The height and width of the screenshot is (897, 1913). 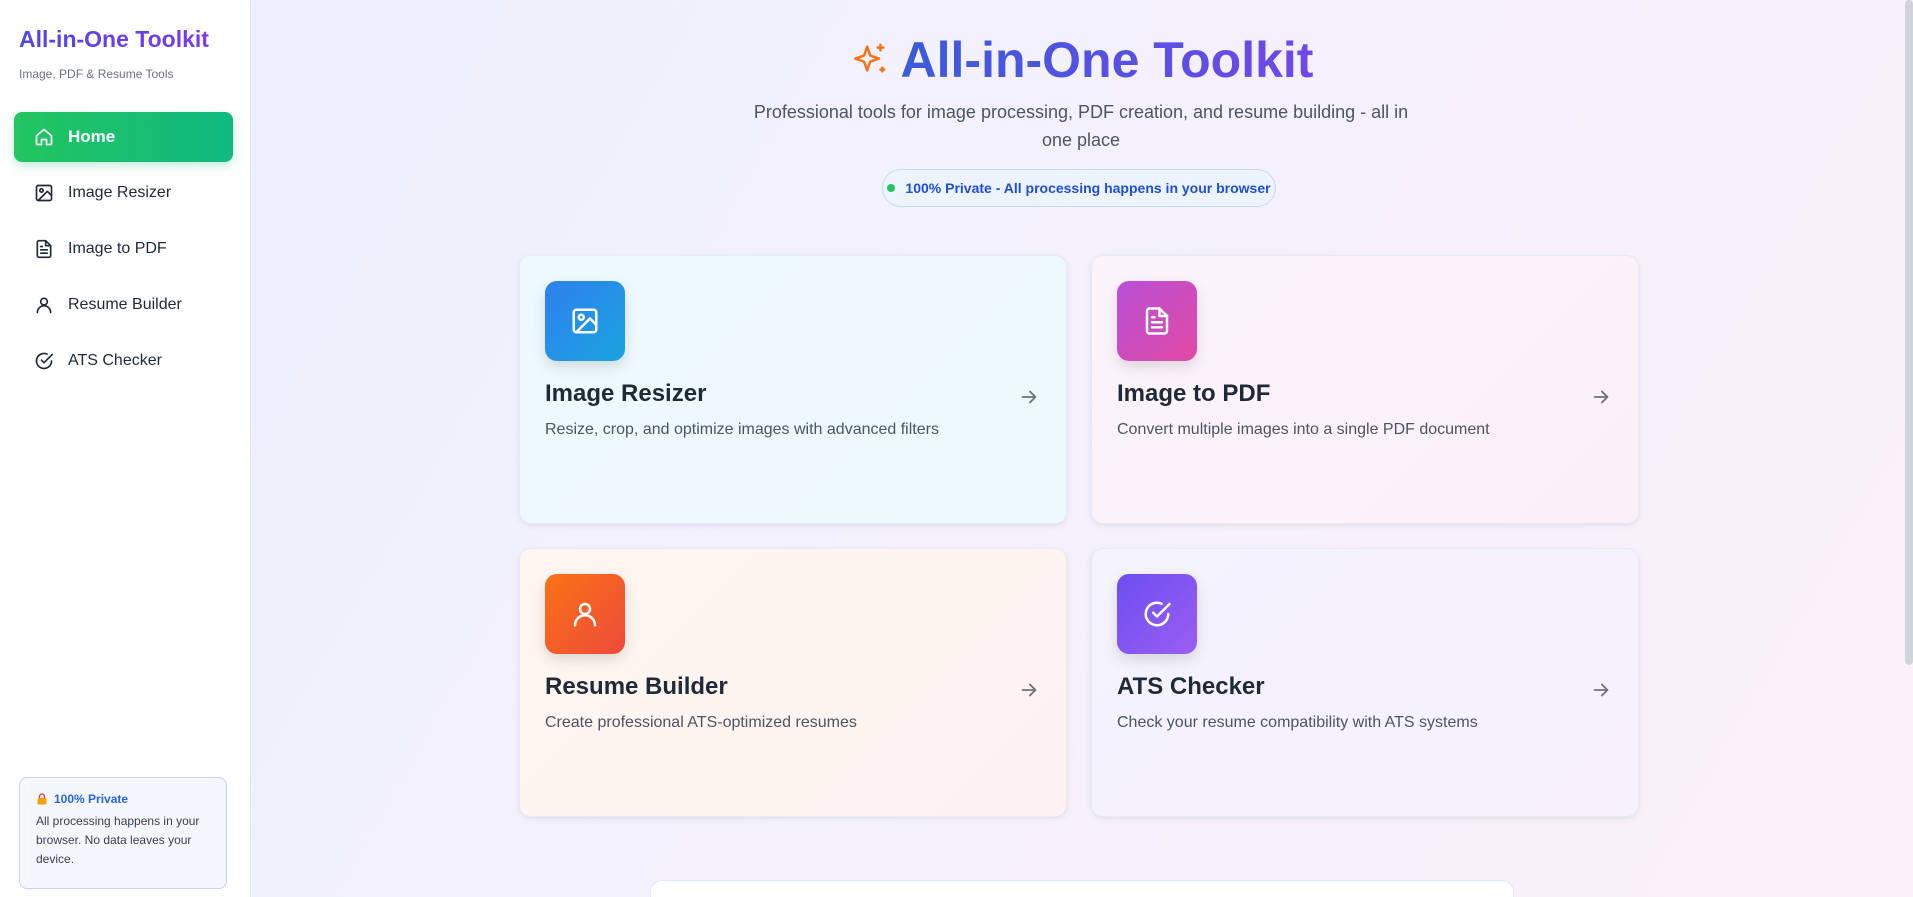 I want to click on privacy-note-title: 100% Private, so click(x=91, y=799).